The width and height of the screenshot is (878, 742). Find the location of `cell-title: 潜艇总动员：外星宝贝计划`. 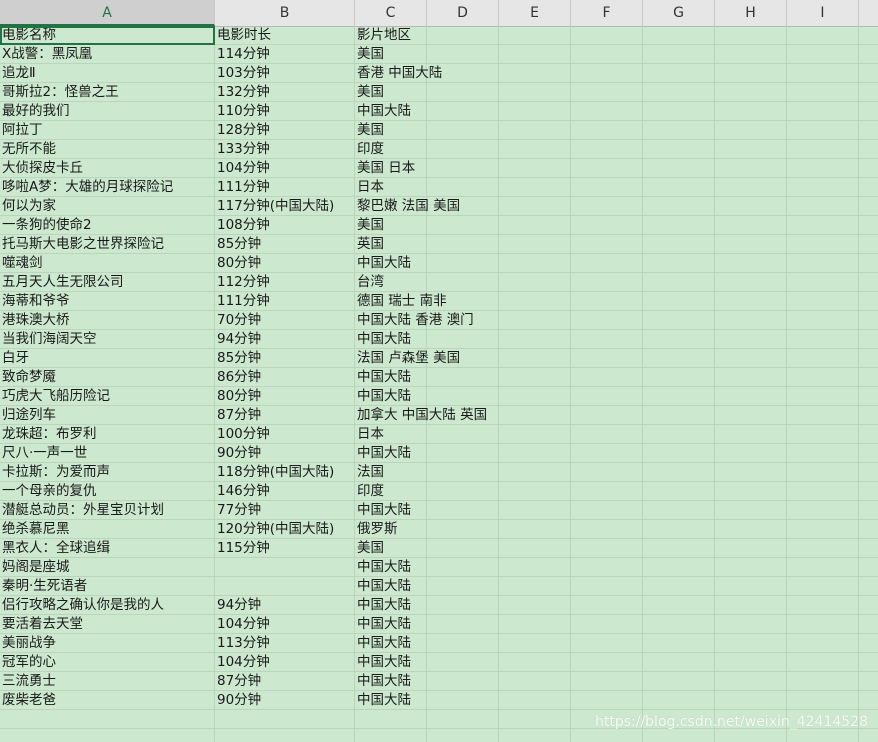

cell-title: 潜艇总动员：外星宝贝计划 is located at coordinates (107, 510).